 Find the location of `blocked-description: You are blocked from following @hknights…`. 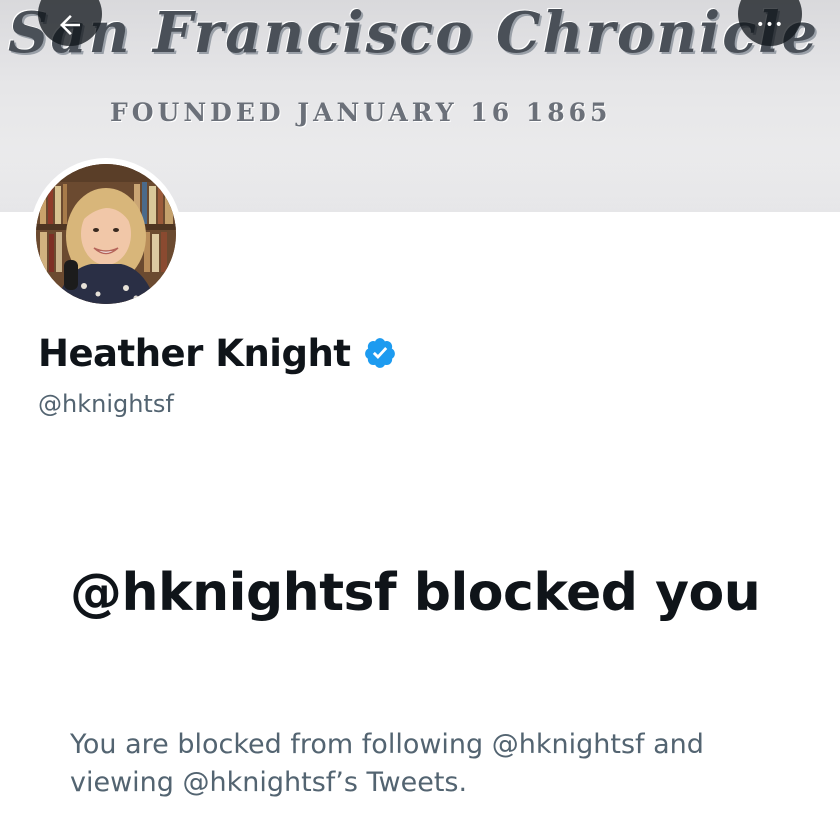

blocked-description: You are blocked from following @hknights… is located at coordinates (387, 763).